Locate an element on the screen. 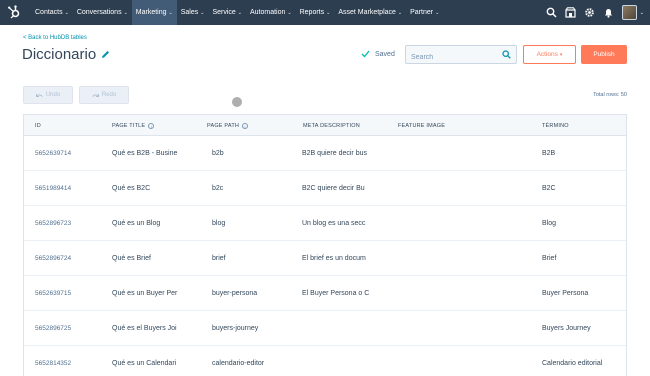 This screenshot has height=376, width=650. cell-id: 5652896725 is located at coordinates (71, 328).